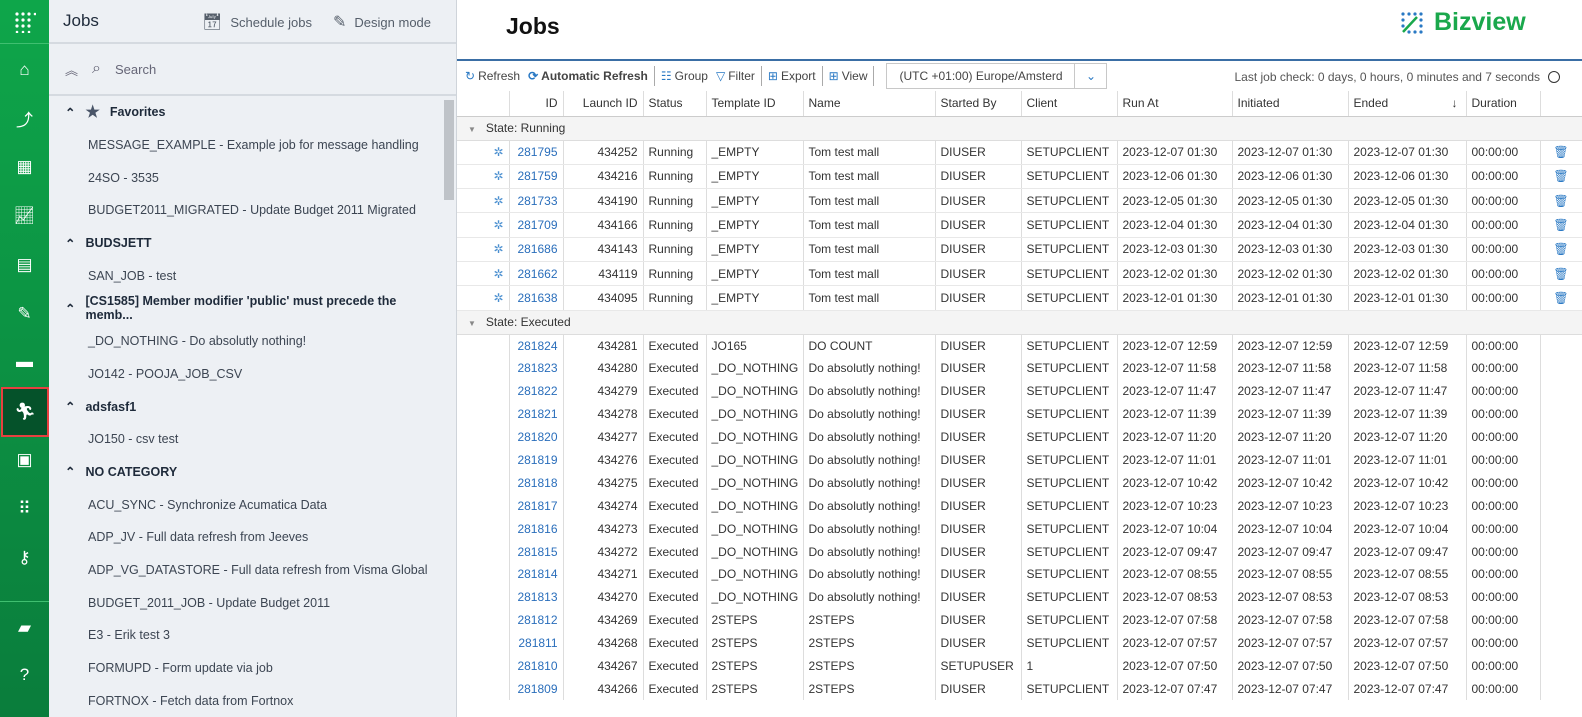  Describe the element at coordinates (869, 104) in the screenshot. I see `column-header: Name` at that location.